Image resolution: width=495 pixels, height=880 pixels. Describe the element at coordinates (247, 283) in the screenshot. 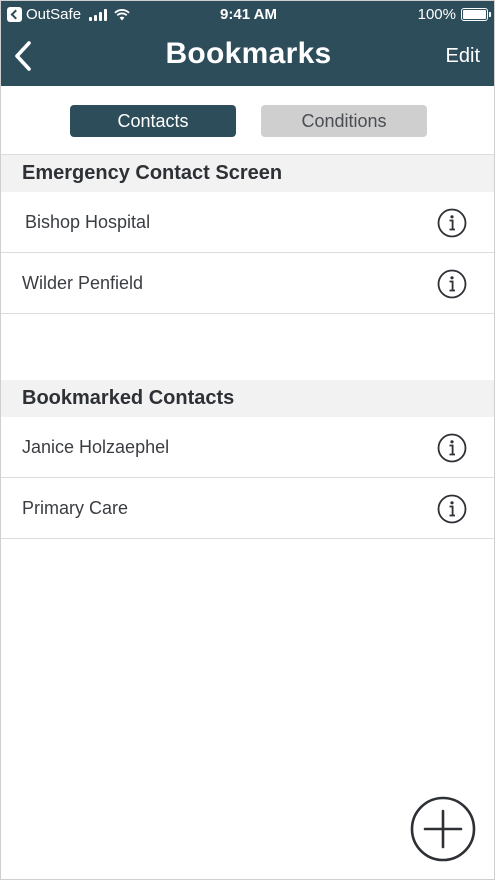

I see `list-item-wilder-penfield: Wilder Penfield` at that location.